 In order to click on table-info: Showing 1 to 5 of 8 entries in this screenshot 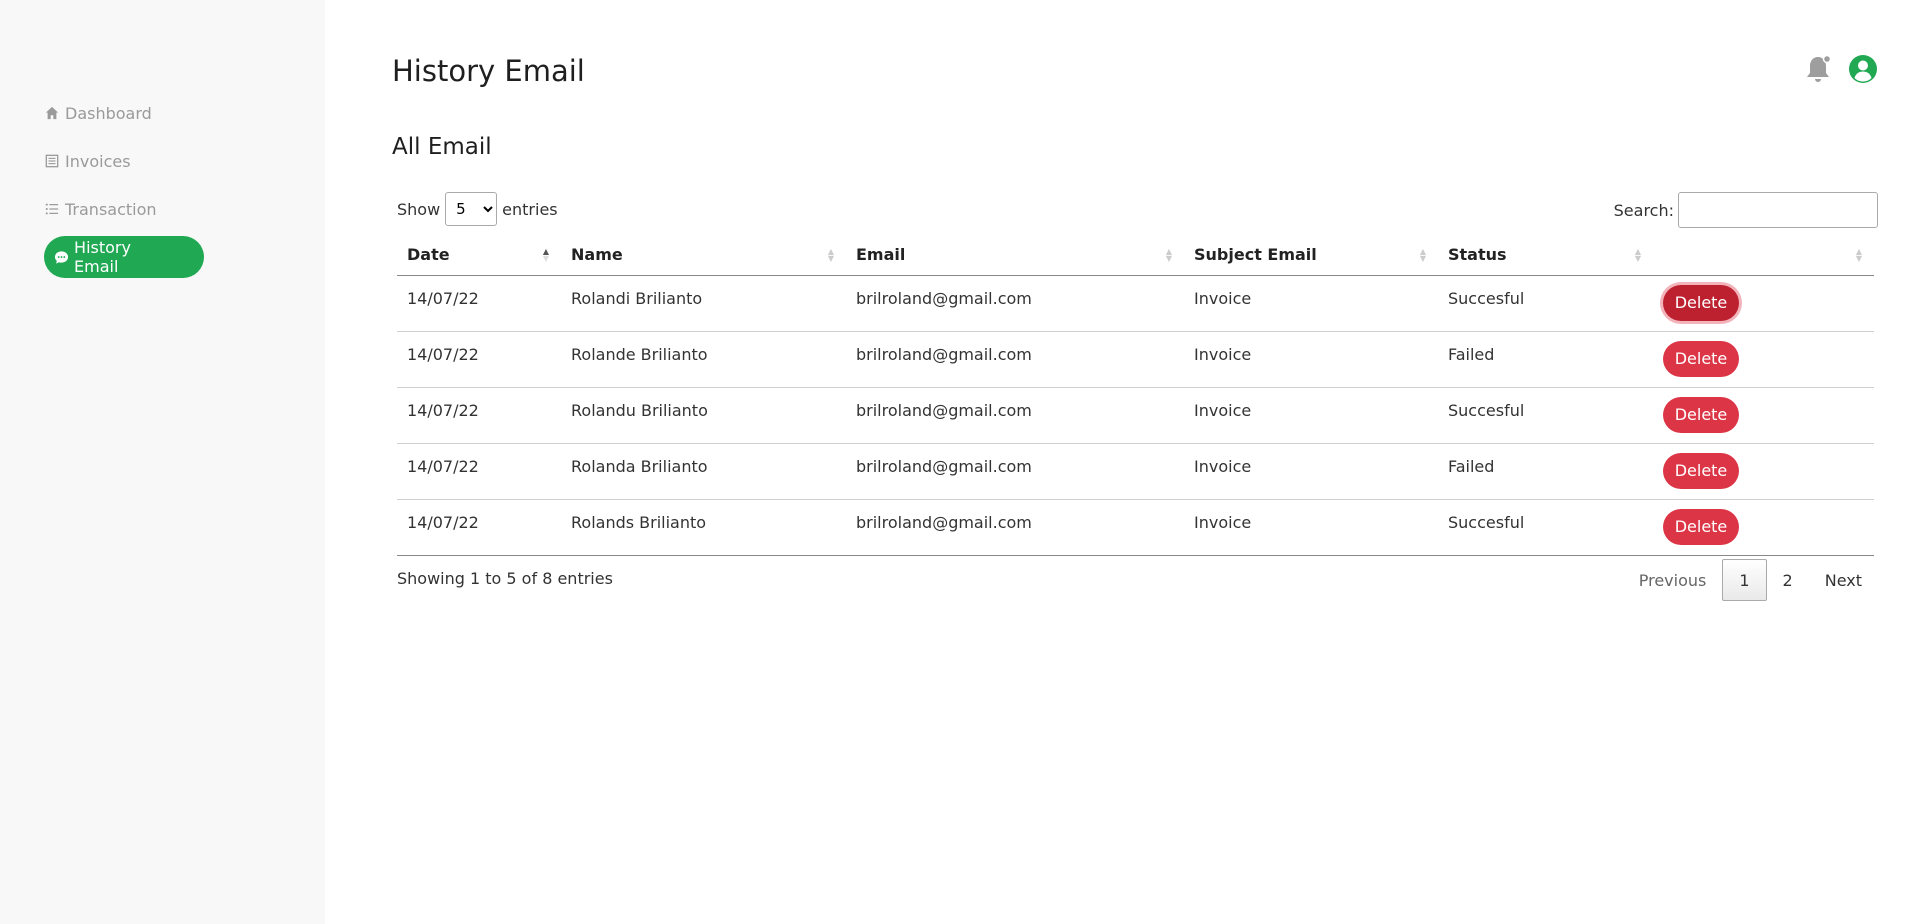, I will do `click(505, 578)`.